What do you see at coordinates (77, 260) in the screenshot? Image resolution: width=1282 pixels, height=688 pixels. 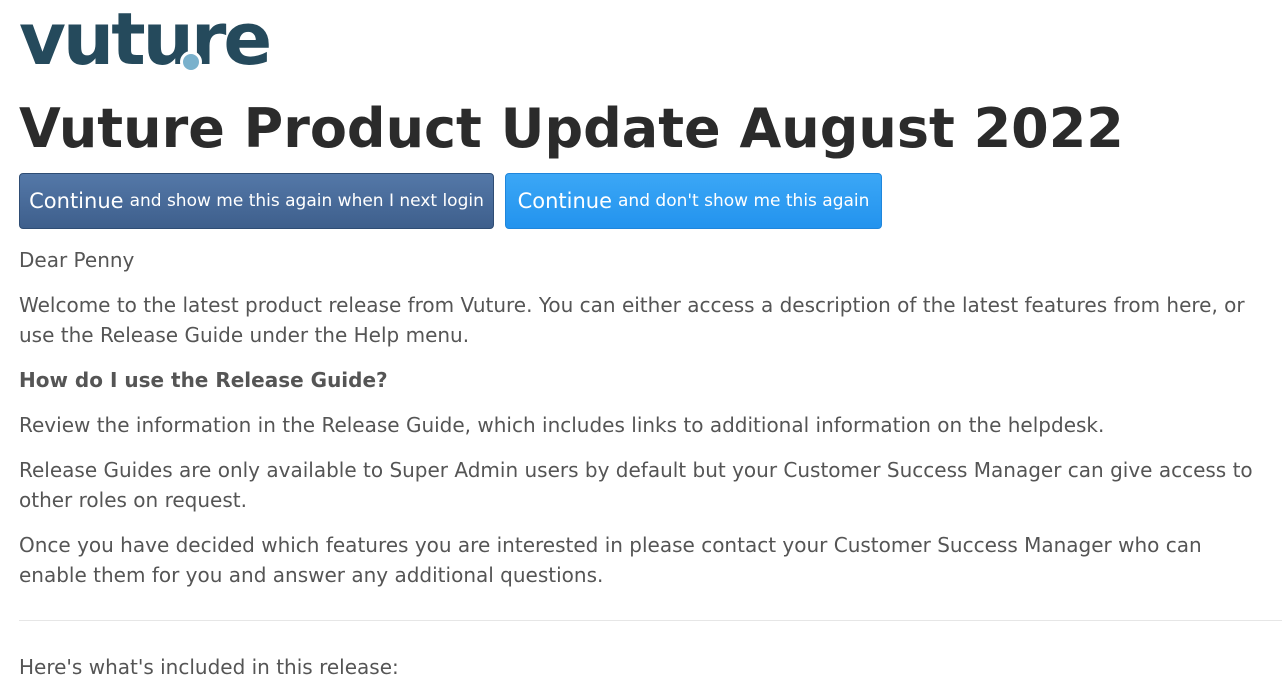 I see `greeting-text: Dear Penny` at bounding box center [77, 260].